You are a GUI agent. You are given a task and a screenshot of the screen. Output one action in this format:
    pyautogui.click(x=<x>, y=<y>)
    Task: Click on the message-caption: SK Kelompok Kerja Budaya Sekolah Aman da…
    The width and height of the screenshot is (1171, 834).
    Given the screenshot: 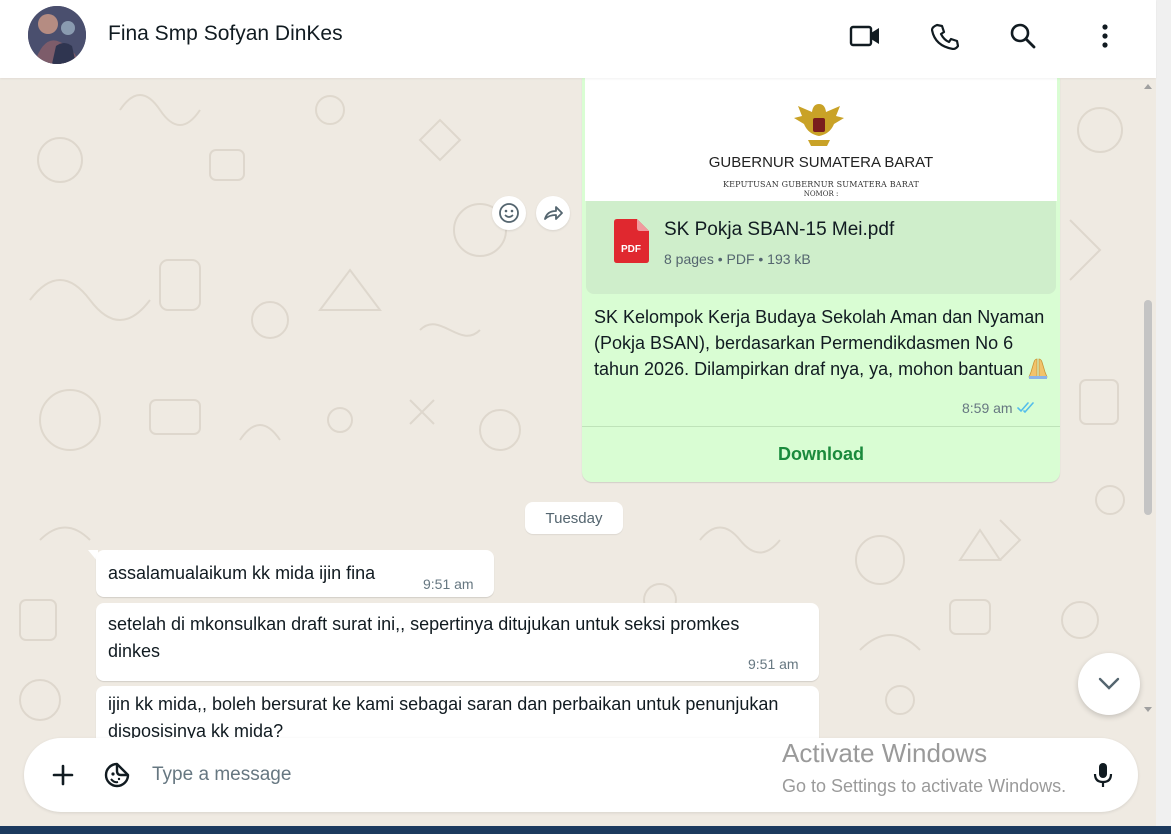 What is the action you would take?
    pyautogui.click(x=821, y=343)
    